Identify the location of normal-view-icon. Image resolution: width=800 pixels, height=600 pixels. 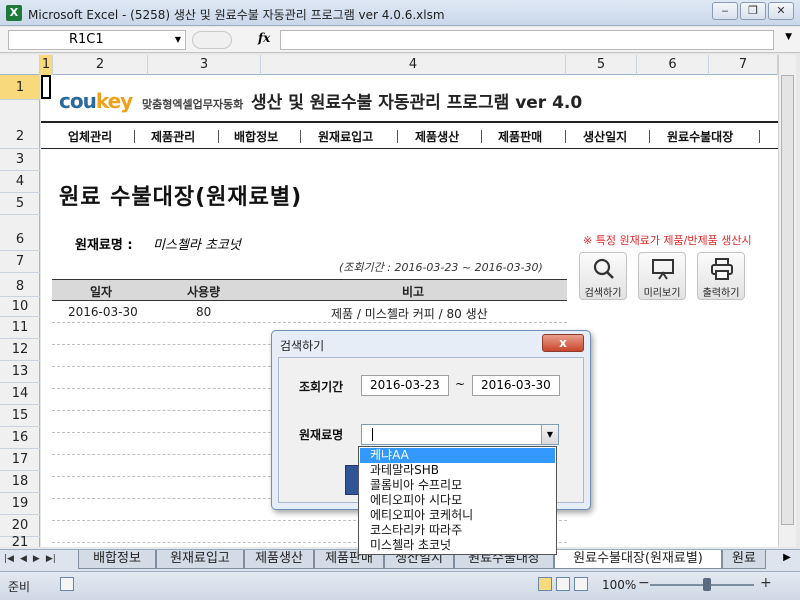
(545, 584).